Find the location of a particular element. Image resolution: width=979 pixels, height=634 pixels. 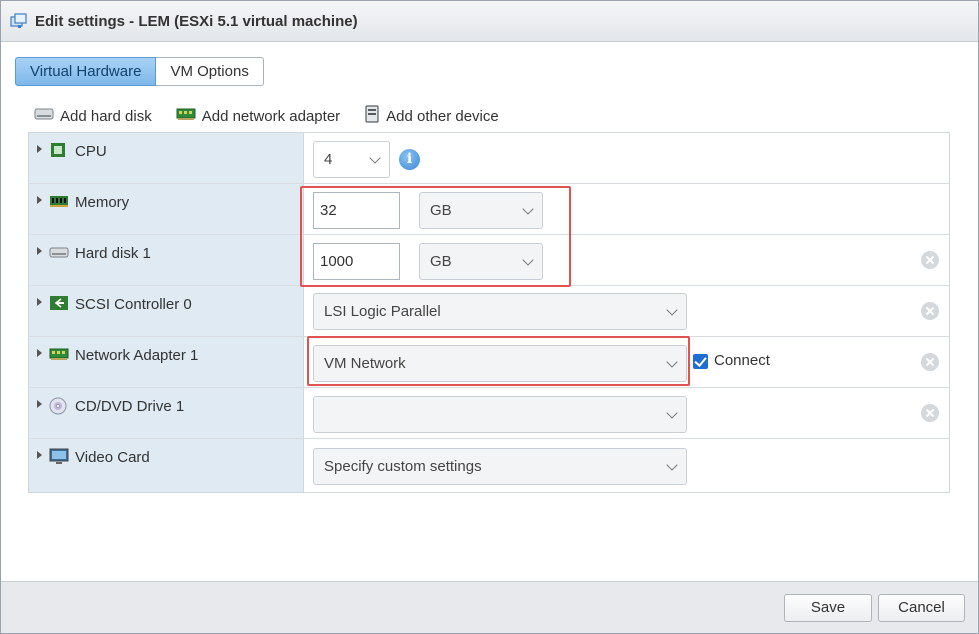

add-other-device-button: Add other device is located at coordinates (431, 116).